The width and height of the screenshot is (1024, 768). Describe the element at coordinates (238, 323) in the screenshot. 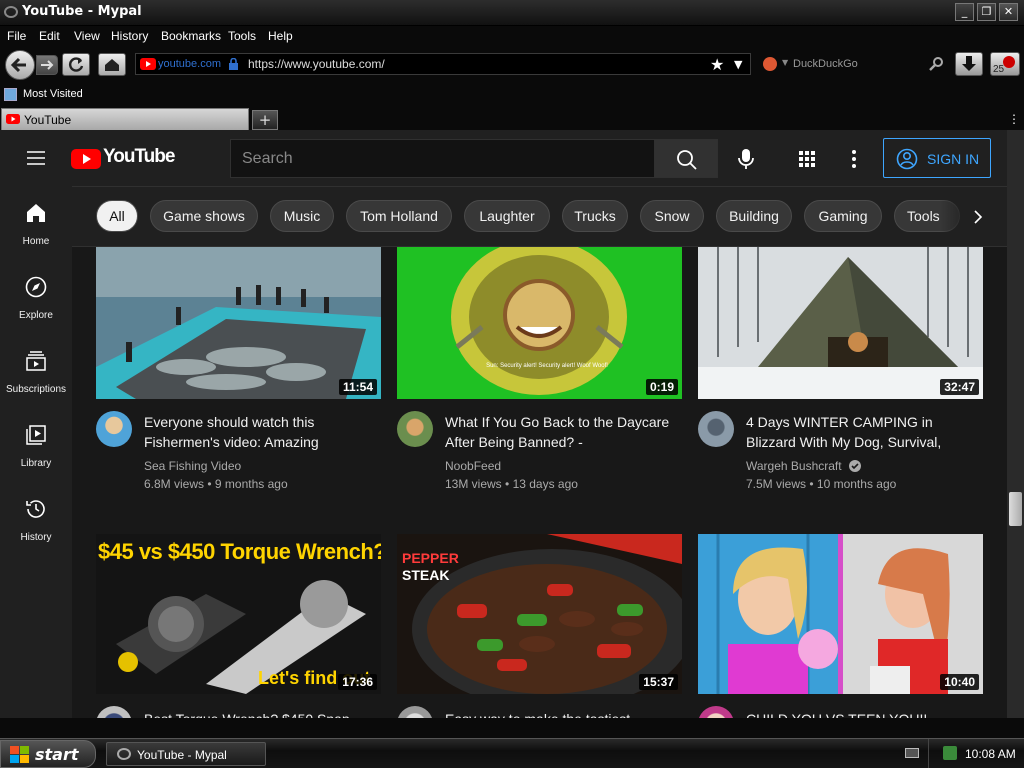

I see `video-thumbnail: 11:54` at that location.